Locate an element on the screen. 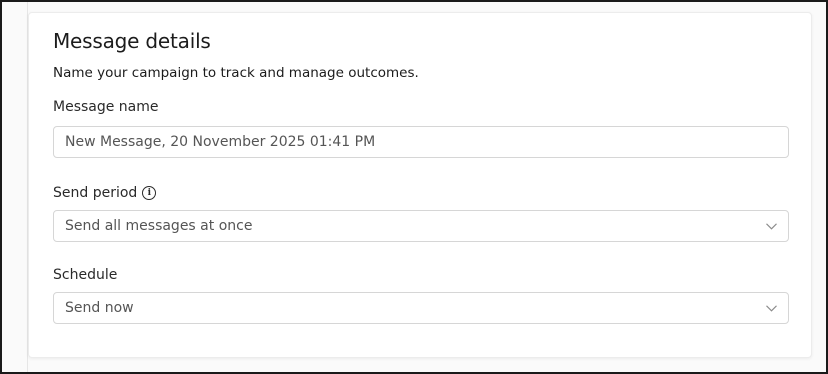 Image resolution: width=828 pixels, height=374 pixels. left-gutter is located at coordinates (15, 187).